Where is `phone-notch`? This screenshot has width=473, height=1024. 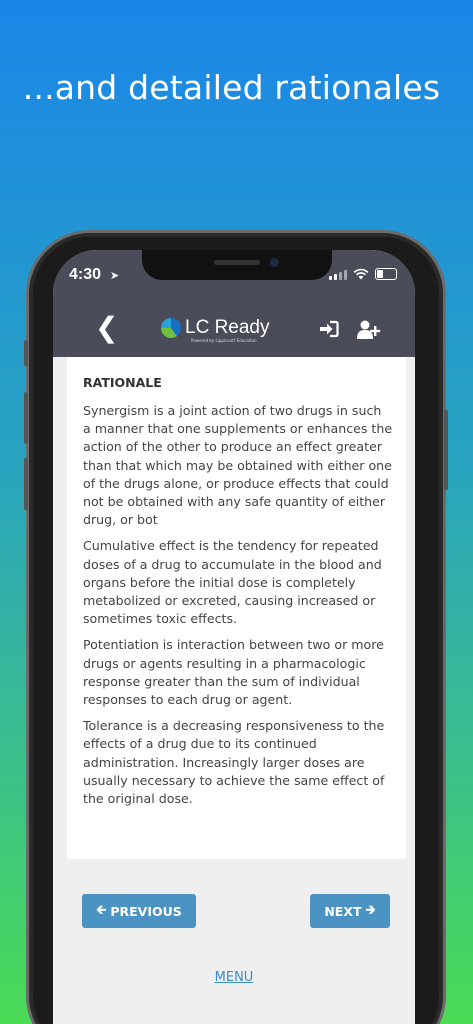
phone-notch is located at coordinates (237, 265).